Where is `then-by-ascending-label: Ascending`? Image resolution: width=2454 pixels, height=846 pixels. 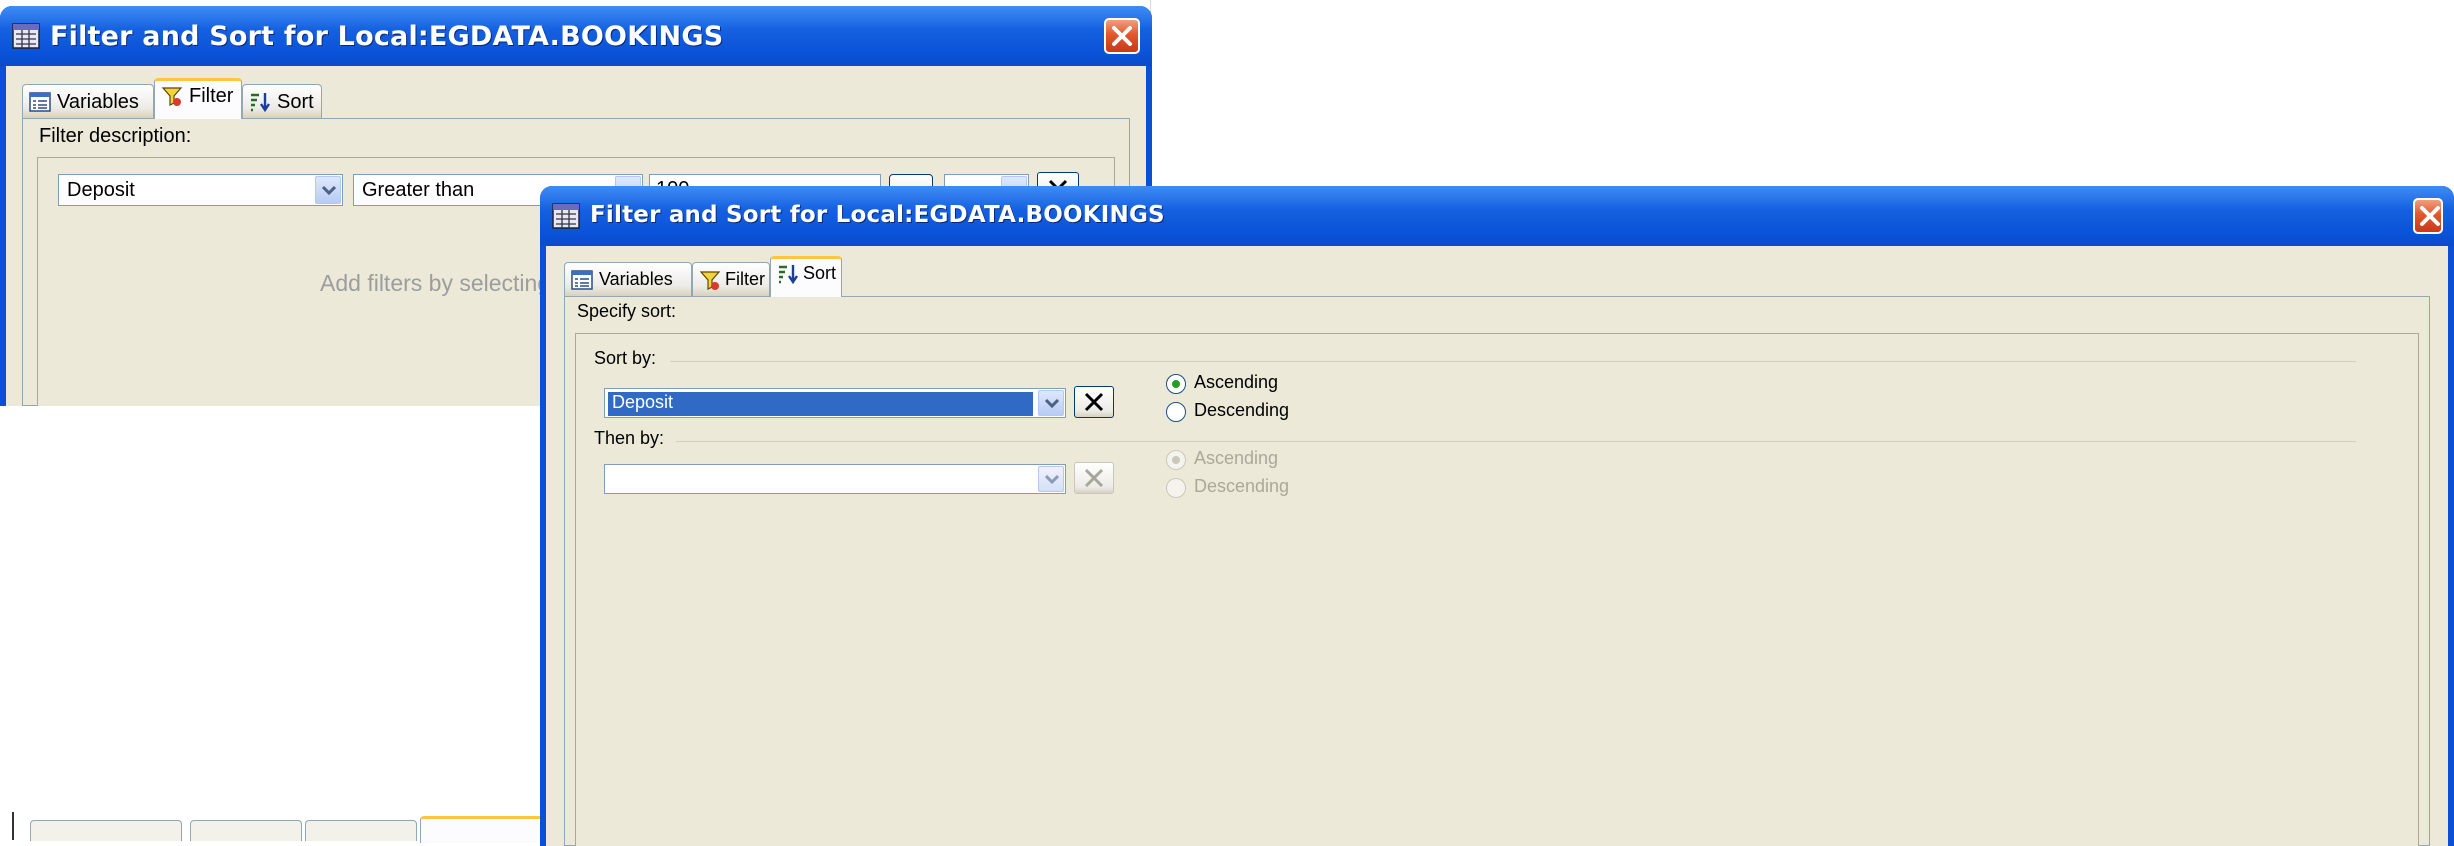 then-by-ascending-label: Ascending is located at coordinates (1236, 458).